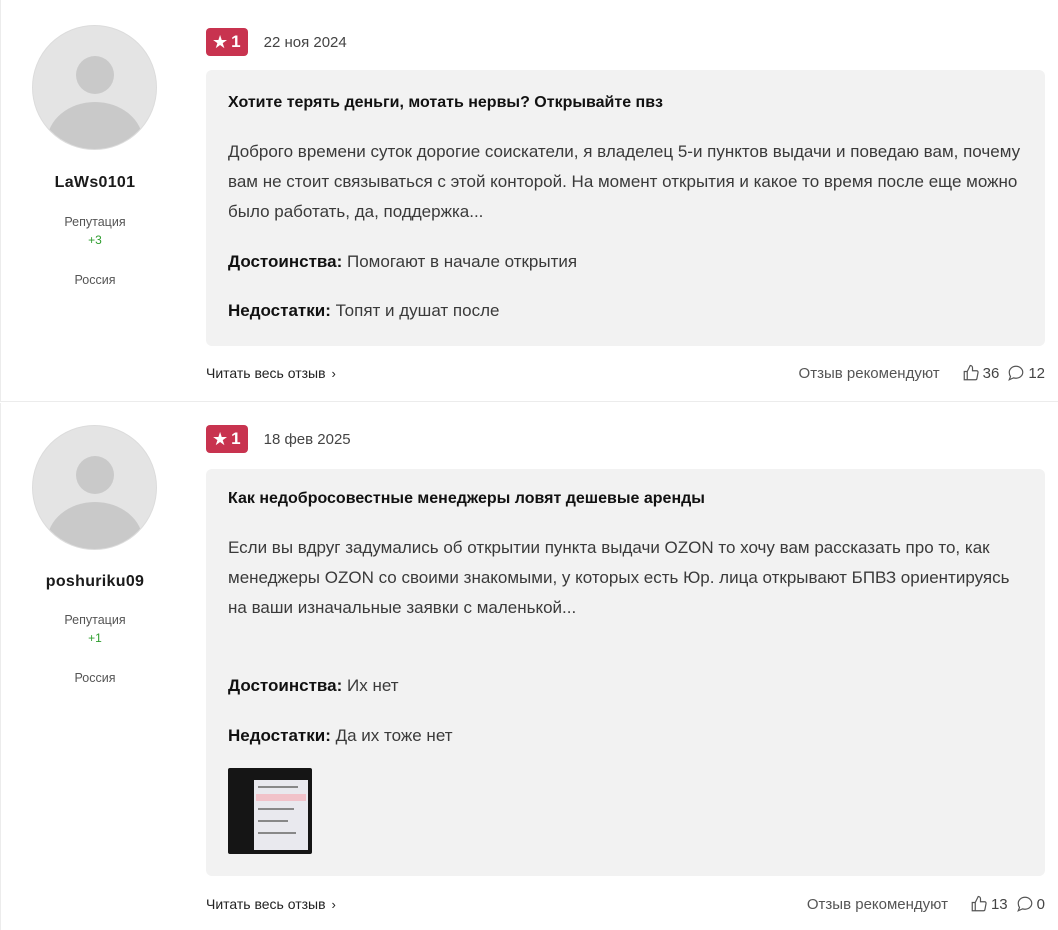  I want to click on review-meta: ★ 1 22 ноя 2024, so click(276, 42).